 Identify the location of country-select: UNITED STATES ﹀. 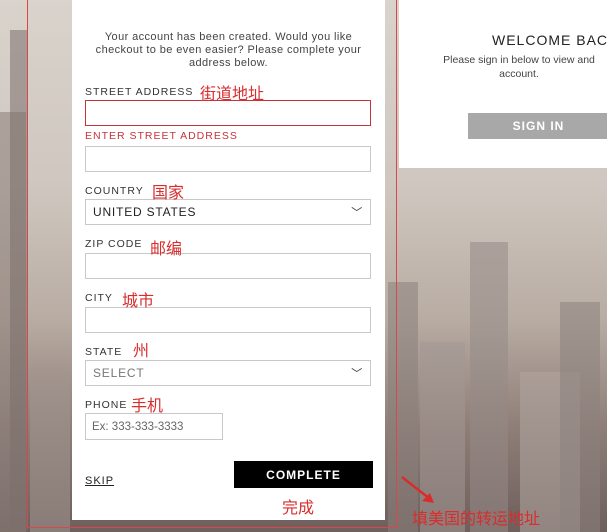
(228, 212).